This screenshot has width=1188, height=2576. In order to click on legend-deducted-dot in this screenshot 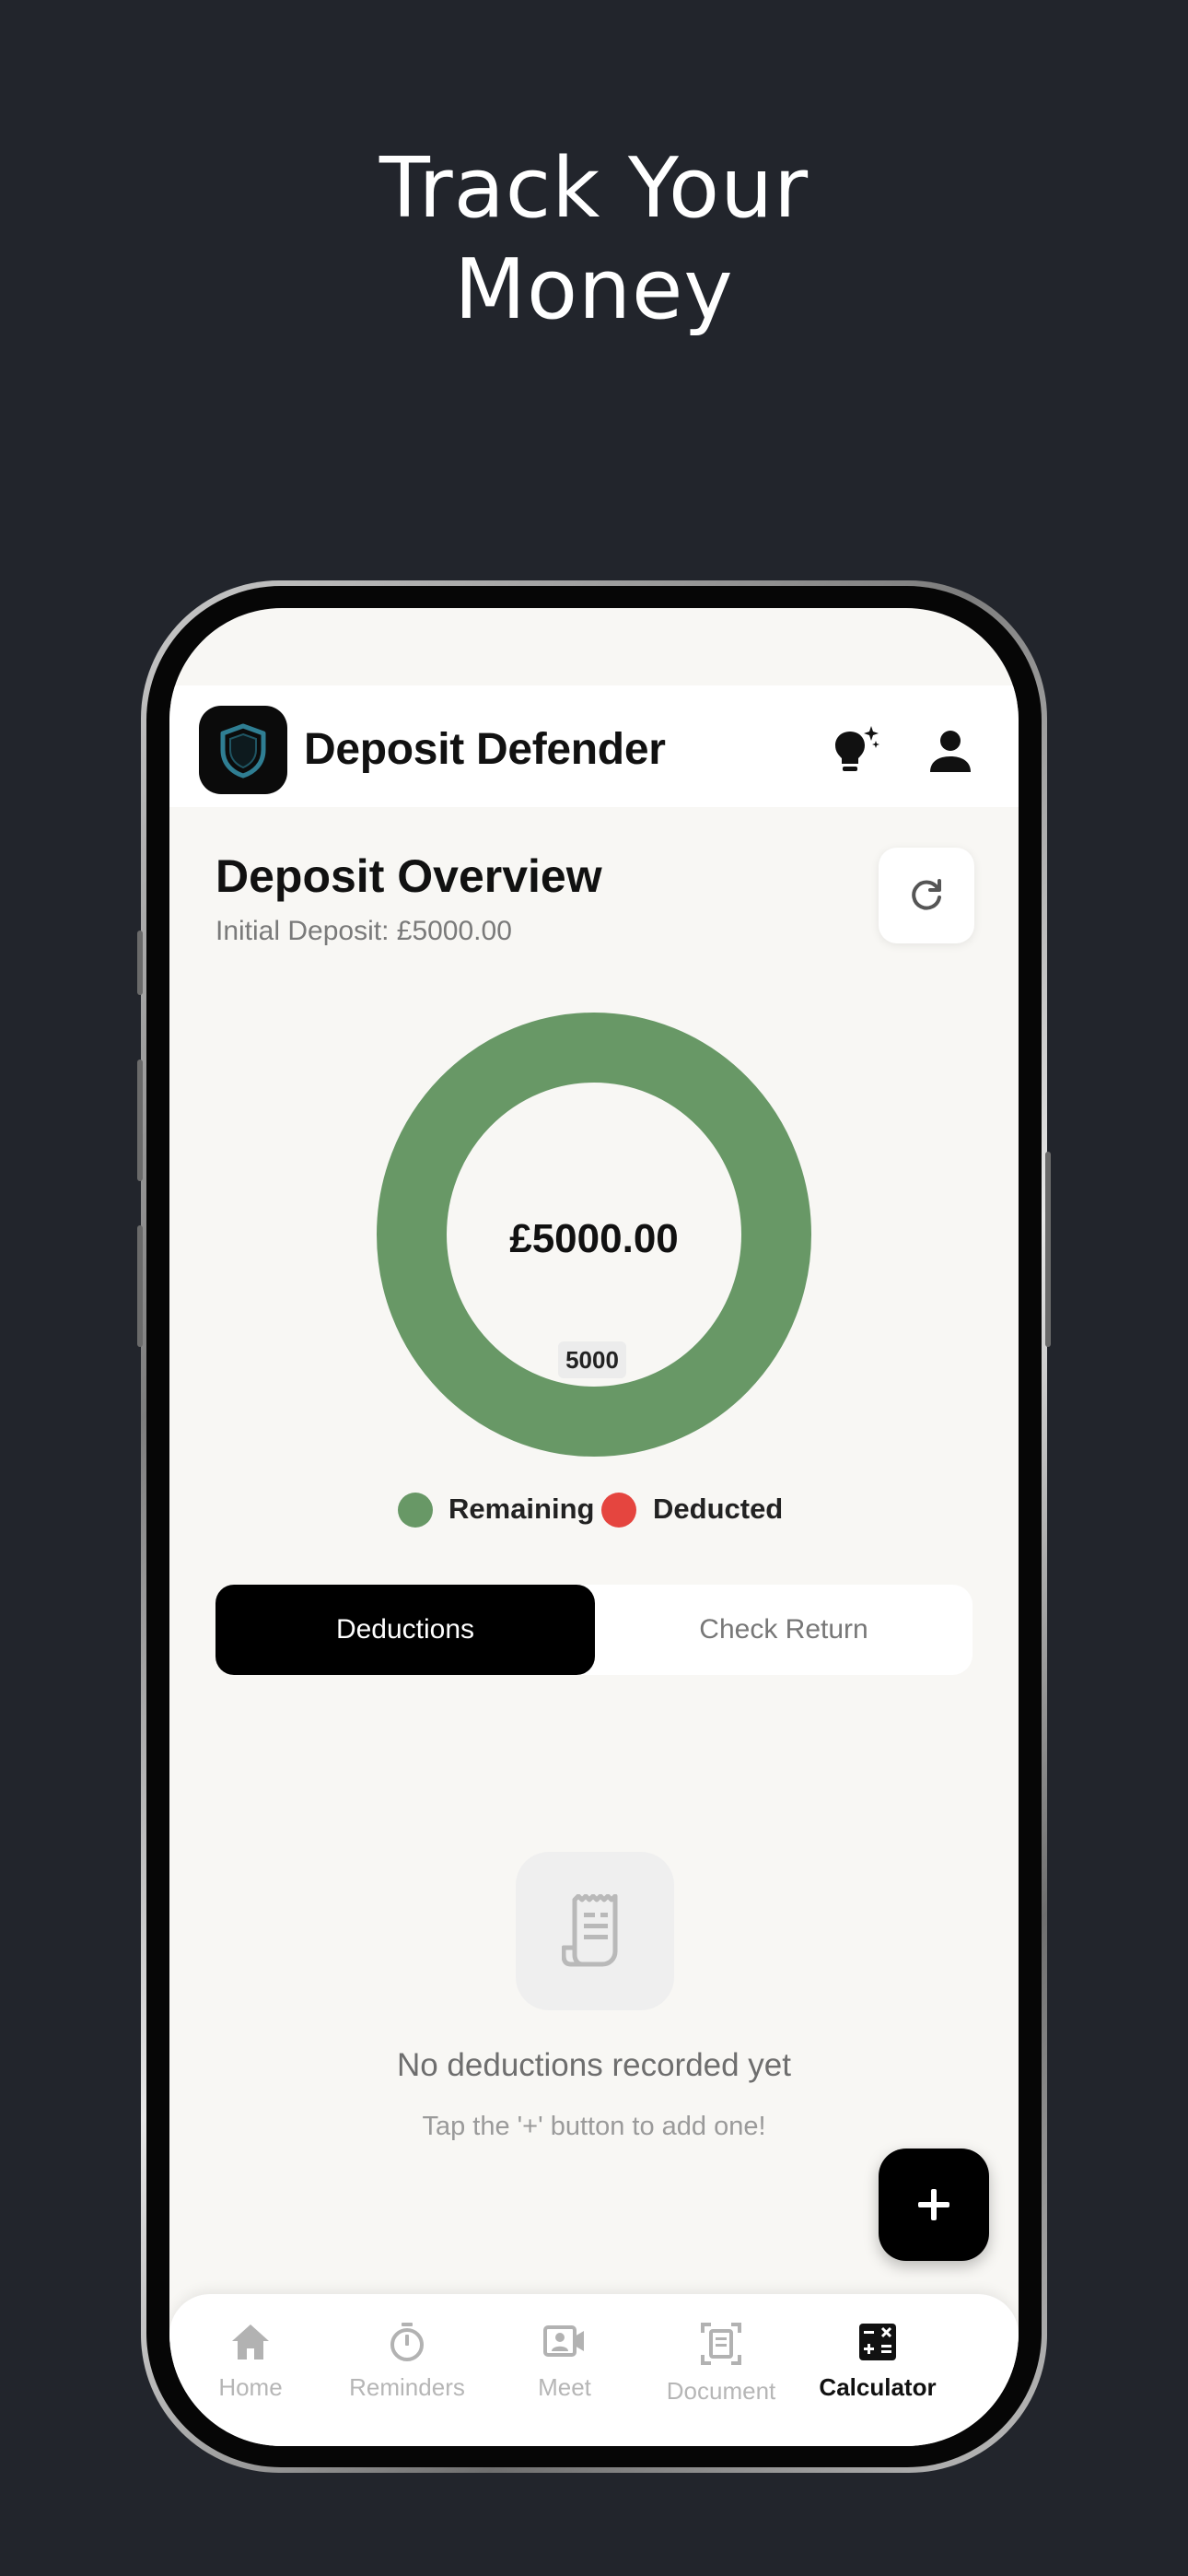, I will do `click(618, 1510)`.